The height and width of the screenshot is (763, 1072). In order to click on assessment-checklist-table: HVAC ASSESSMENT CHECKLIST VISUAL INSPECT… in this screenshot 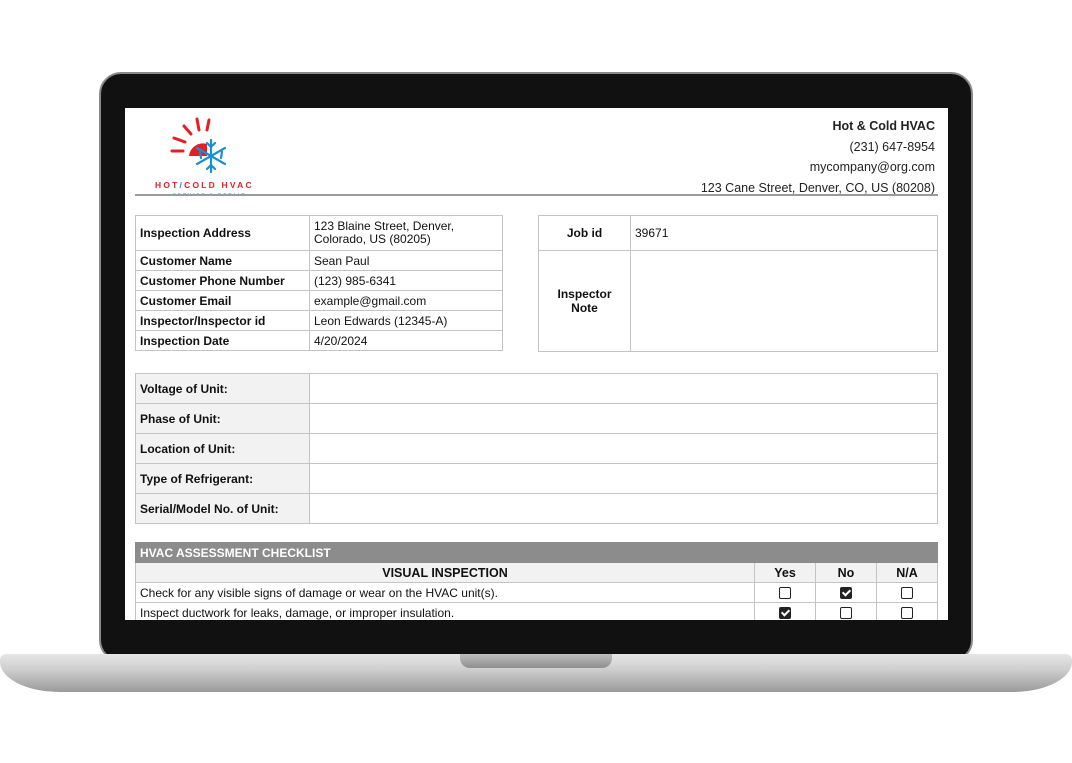, I will do `click(536, 581)`.